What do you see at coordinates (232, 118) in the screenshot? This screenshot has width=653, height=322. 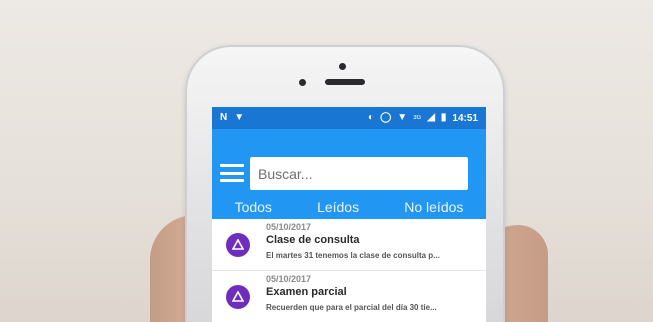 I see `status-left-icons: N ▼` at bounding box center [232, 118].